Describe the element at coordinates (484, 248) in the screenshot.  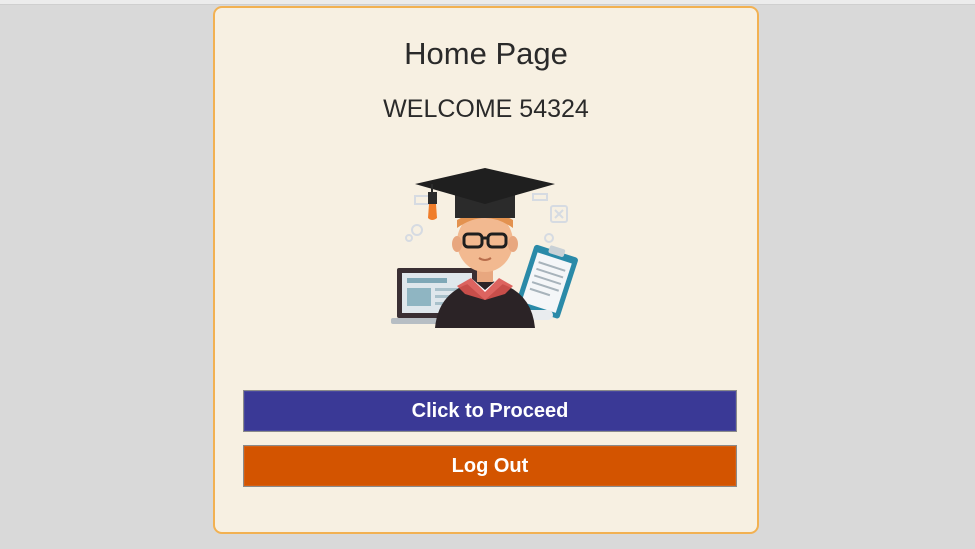
I see `graduate-student-icon` at that location.